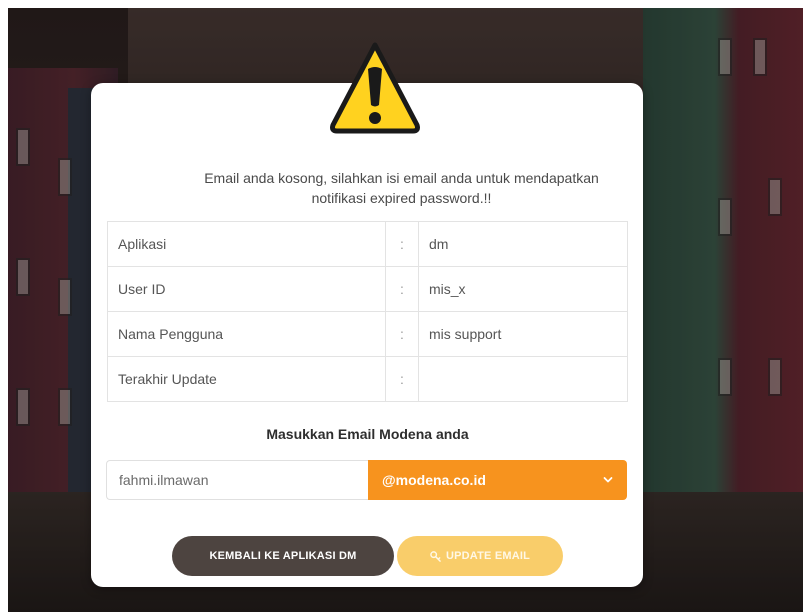  I want to click on row-value: mis support, so click(523, 334).